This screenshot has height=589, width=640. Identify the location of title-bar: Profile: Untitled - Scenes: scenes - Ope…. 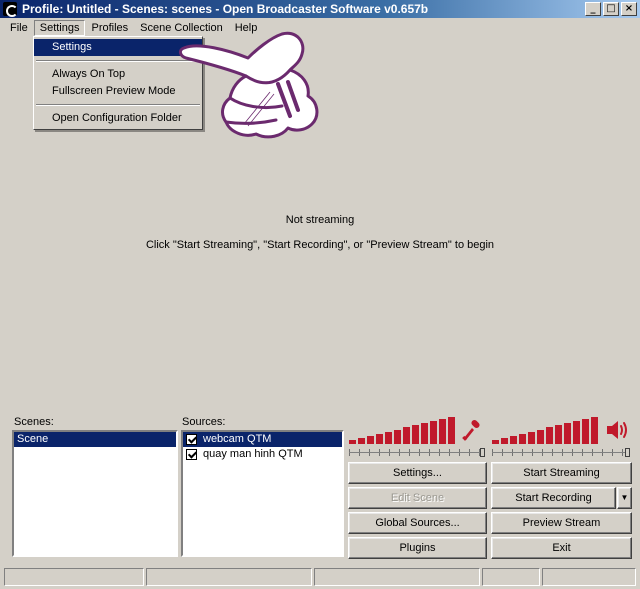
(320, 9).